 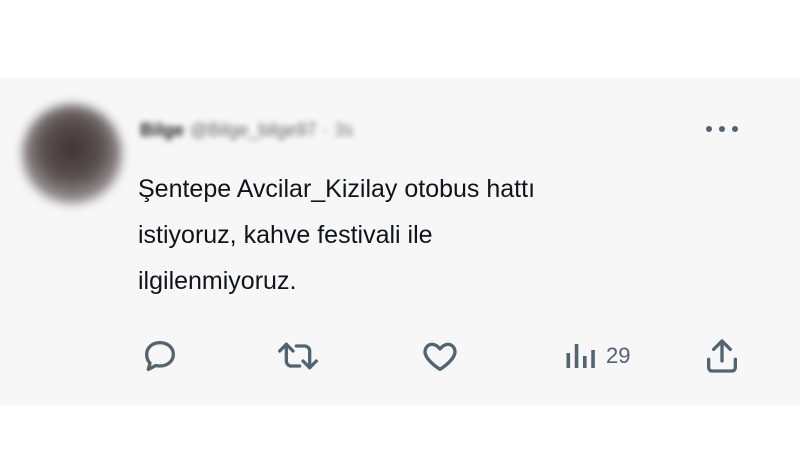 I want to click on avatar, so click(x=72, y=154).